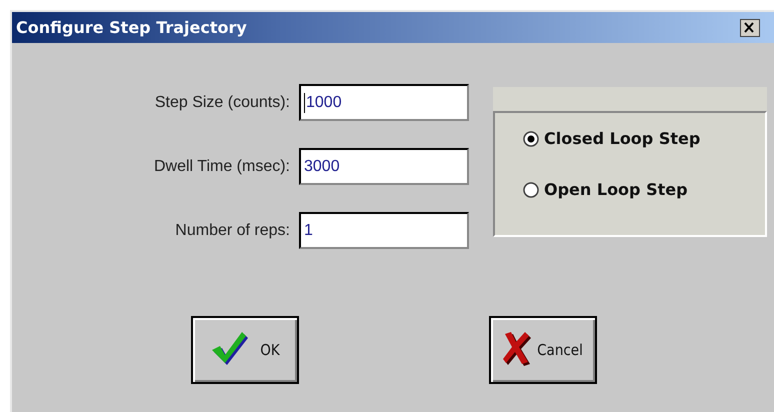 This screenshot has height=412, width=774. What do you see at coordinates (750, 27) in the screenshot?
I see `close-icon` at bounding box center [750, 27].